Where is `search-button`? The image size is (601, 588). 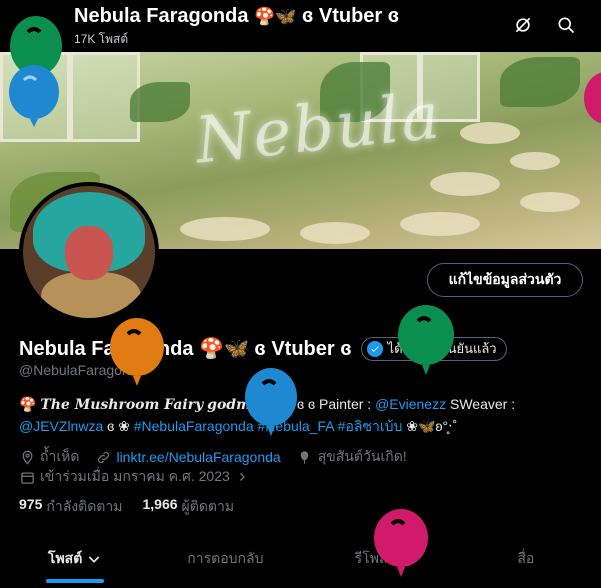
search-button is located at coordinates (566, 25).